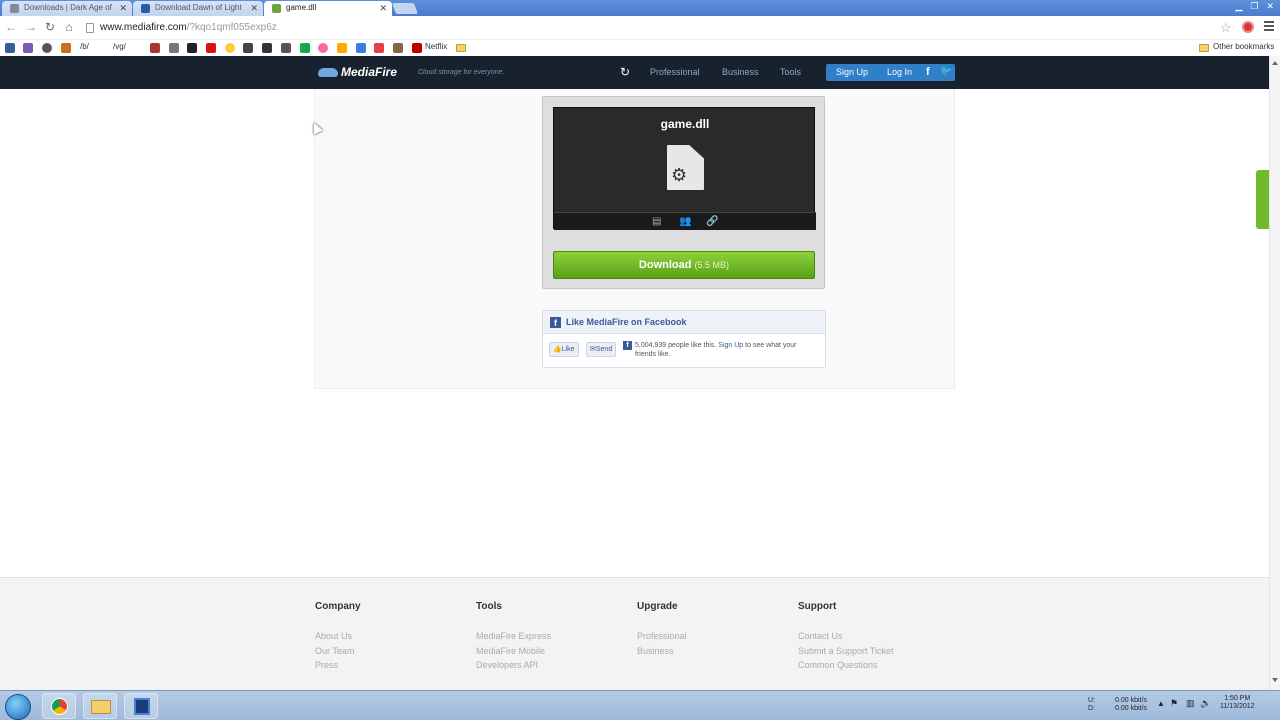  Describe the element at coordinates (1243, 46) in the screenshot. I see `other-bookmarks: Other bookmarks` at that location.